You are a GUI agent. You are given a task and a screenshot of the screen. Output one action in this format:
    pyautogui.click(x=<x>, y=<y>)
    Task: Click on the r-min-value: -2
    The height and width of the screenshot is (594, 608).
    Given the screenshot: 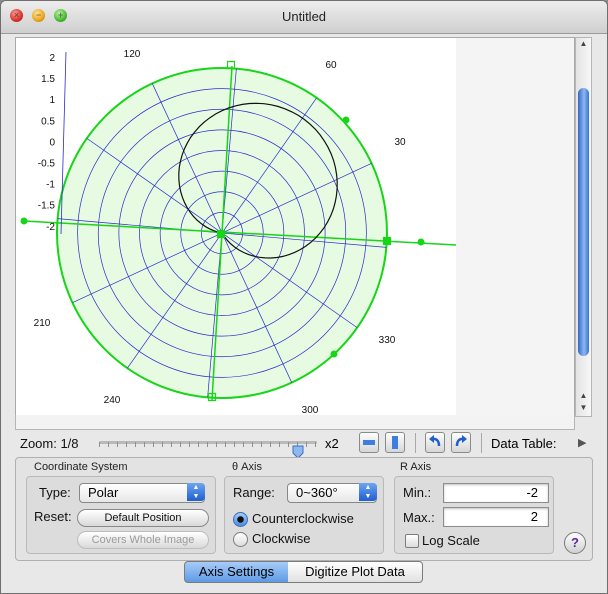 What is the action you would take?
    pyautogui.click(x=532, y=492)
    